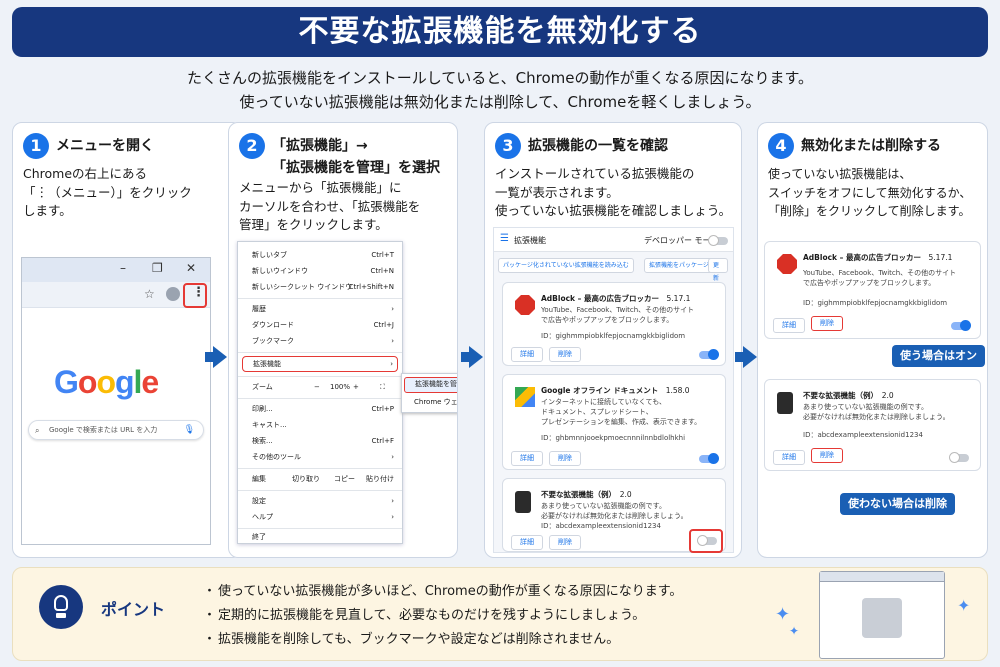 Image resolution: width=1000 pixels, height=667 pixels. I want to click on dev-mode-toggle, so click(718, 240).